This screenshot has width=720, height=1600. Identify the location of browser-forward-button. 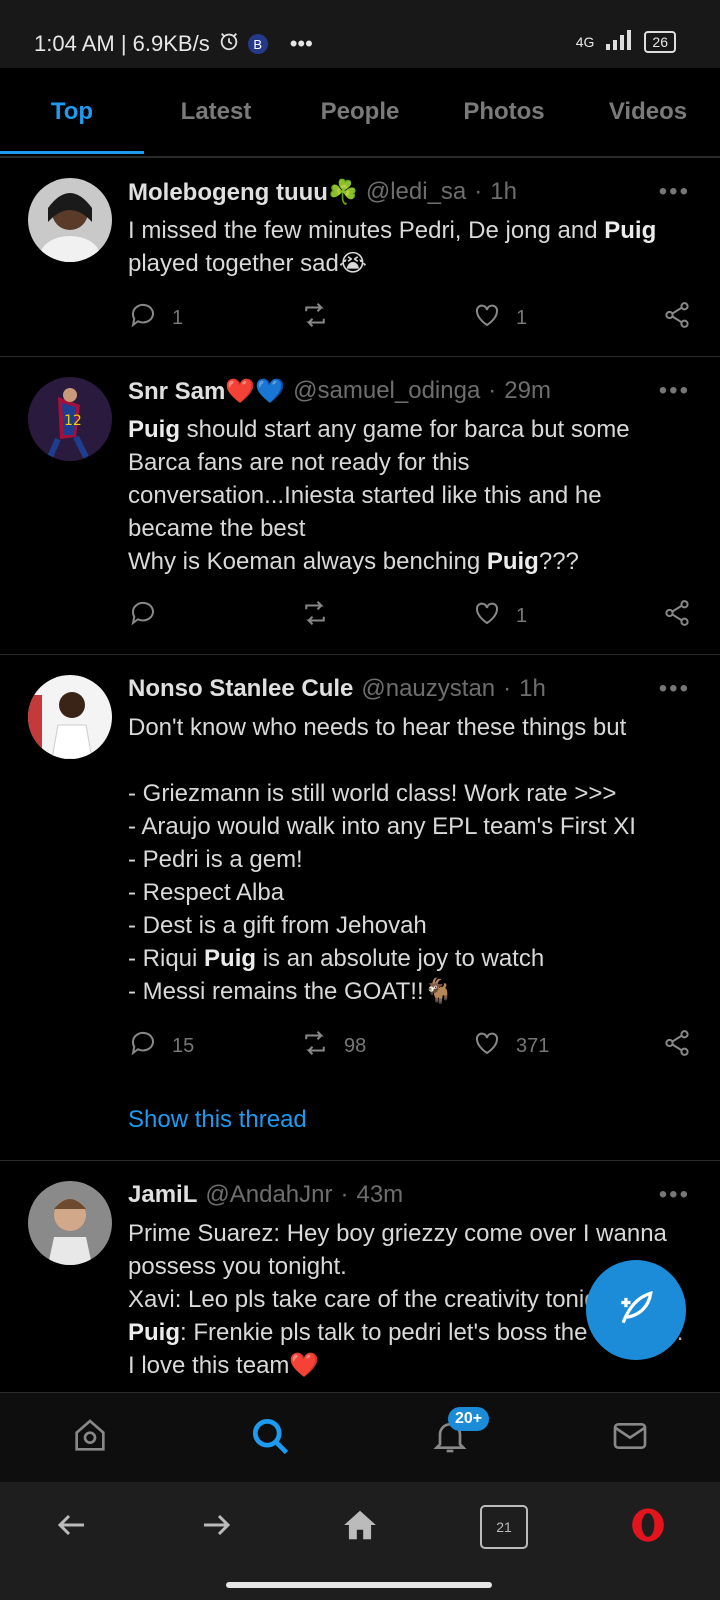
(216, 1527).